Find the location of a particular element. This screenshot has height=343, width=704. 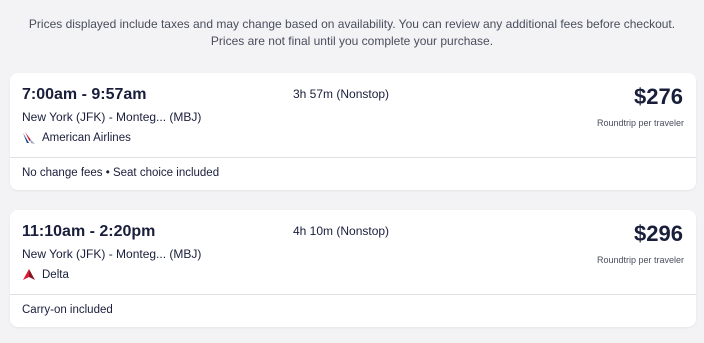

american-airlines-logo-icon is located at coordinates (29, 138).